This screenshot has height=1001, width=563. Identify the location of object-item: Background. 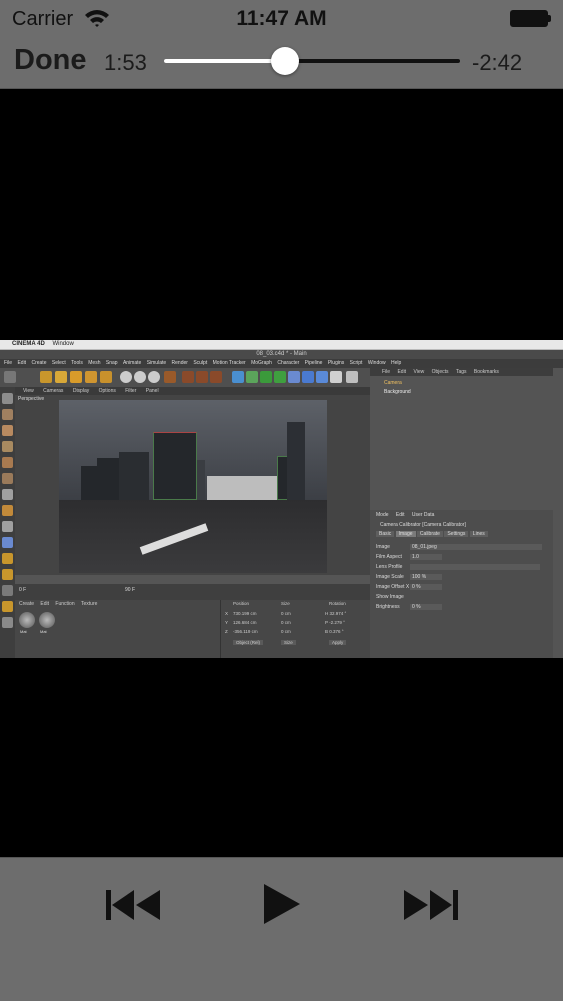
(397, 392).